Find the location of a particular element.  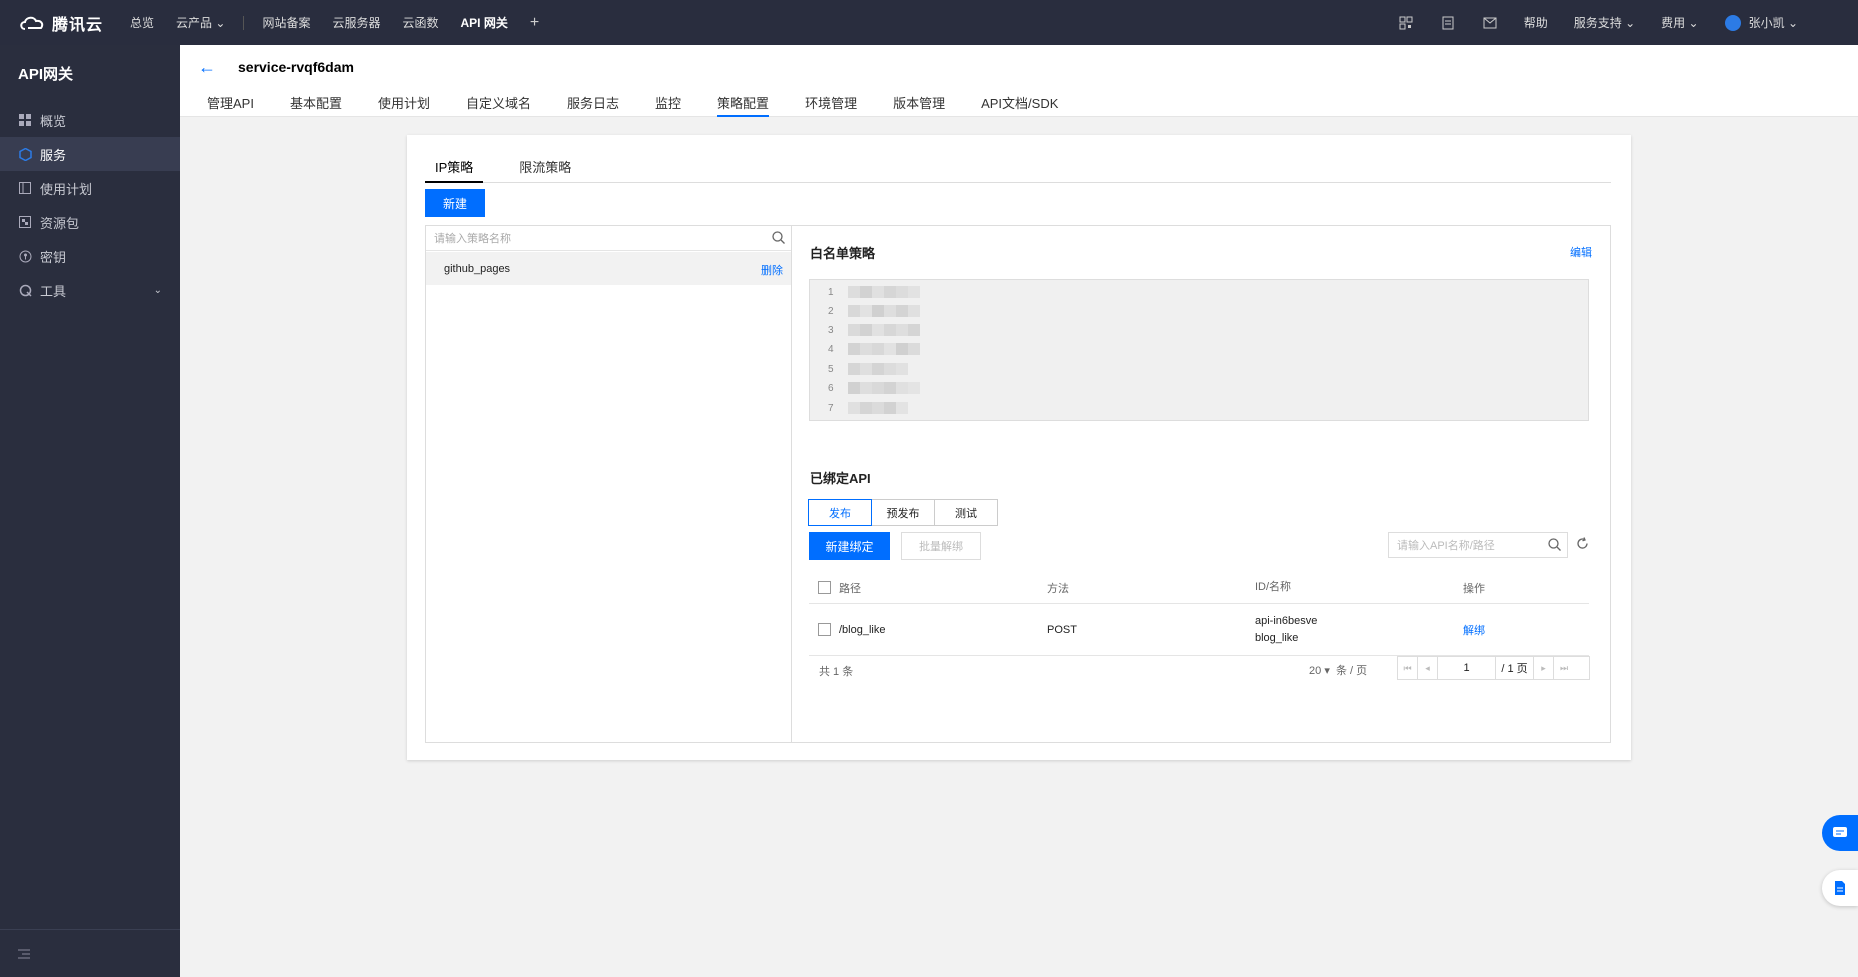

logo-text: 腾讯云 is located at coordinates (78, 25).